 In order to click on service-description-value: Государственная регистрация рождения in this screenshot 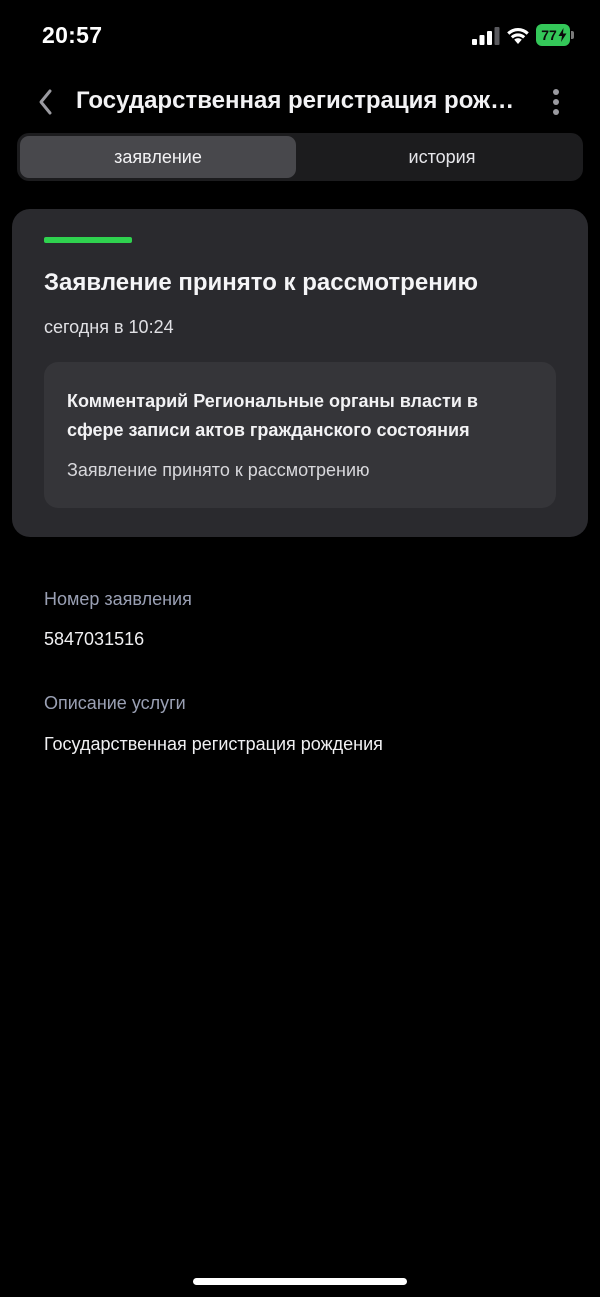, I will do `click(213, 744)`.